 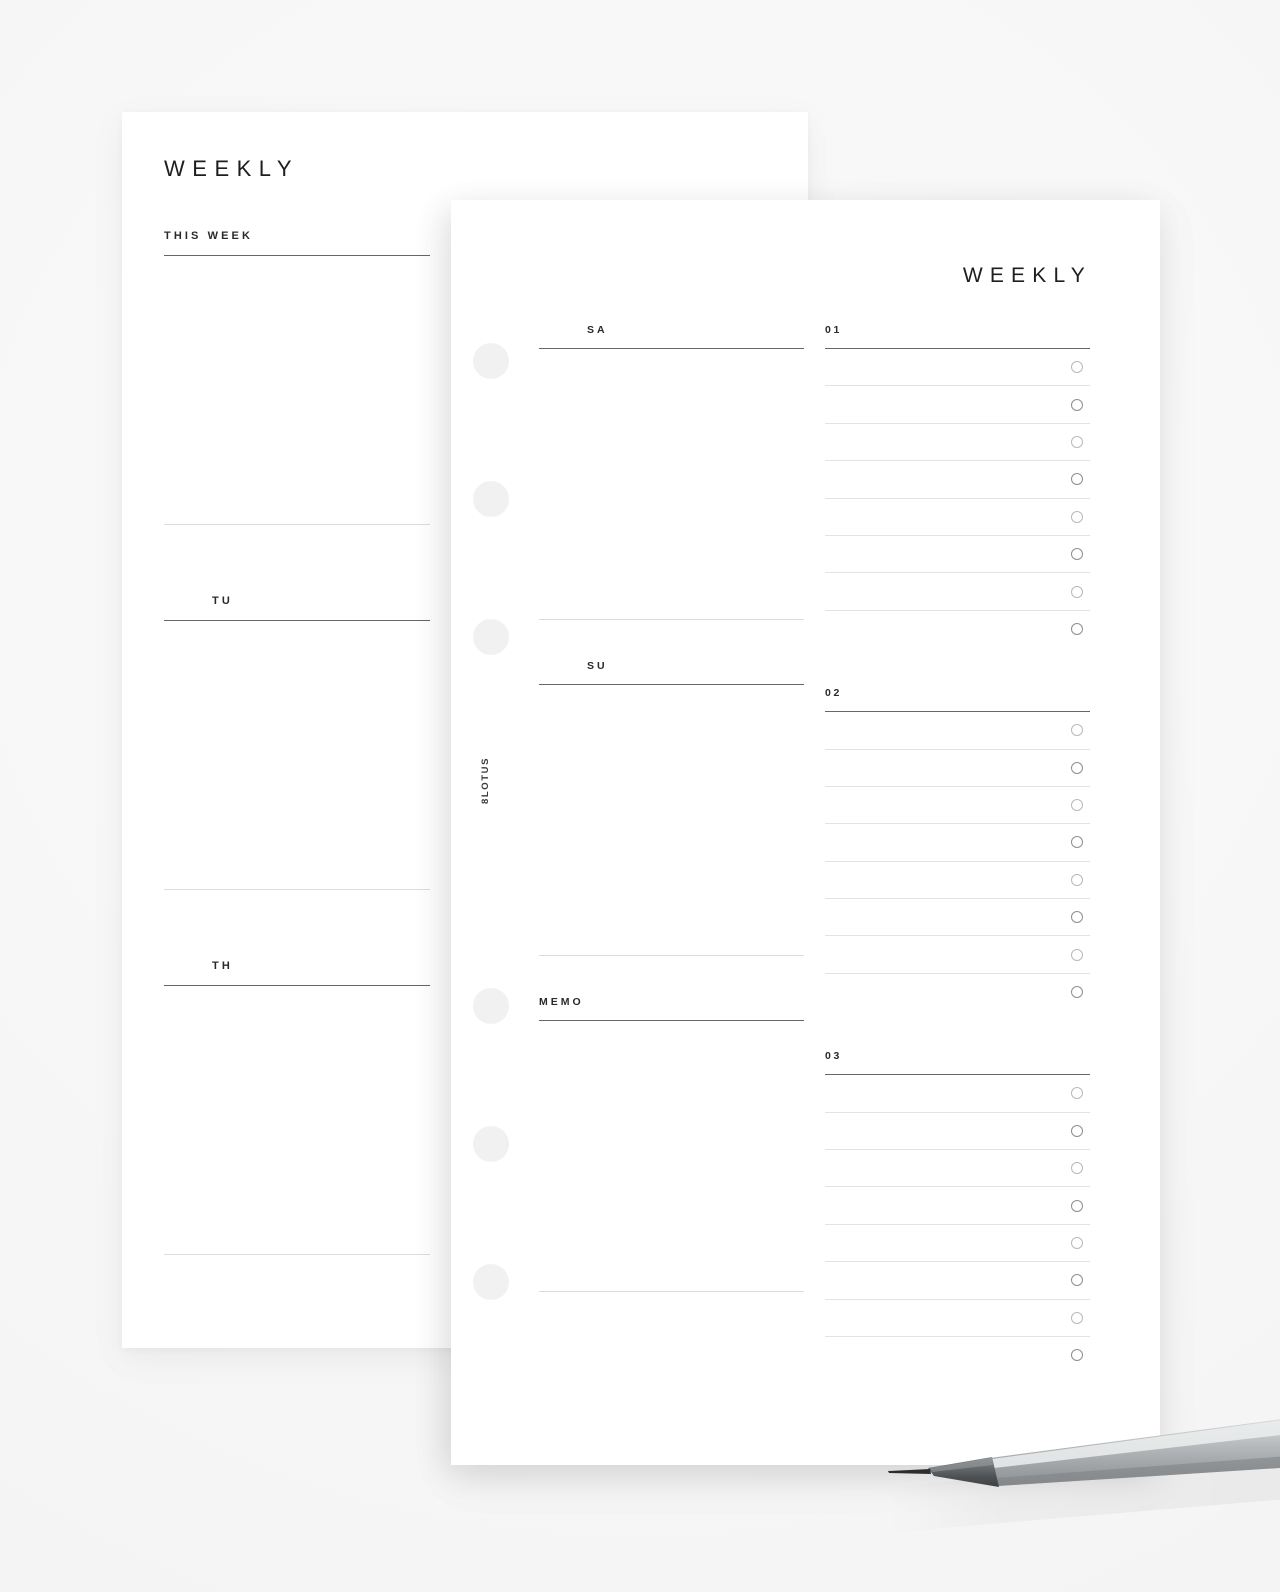 I want to click on notes-section-sa: SA, so click(x=671, y=472).